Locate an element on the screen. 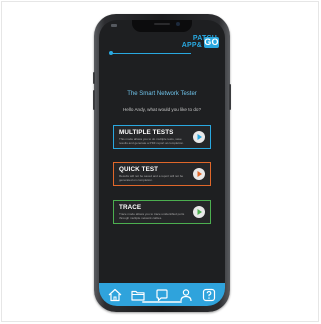  phone-side-button-right is located at coordinates (230, 97).